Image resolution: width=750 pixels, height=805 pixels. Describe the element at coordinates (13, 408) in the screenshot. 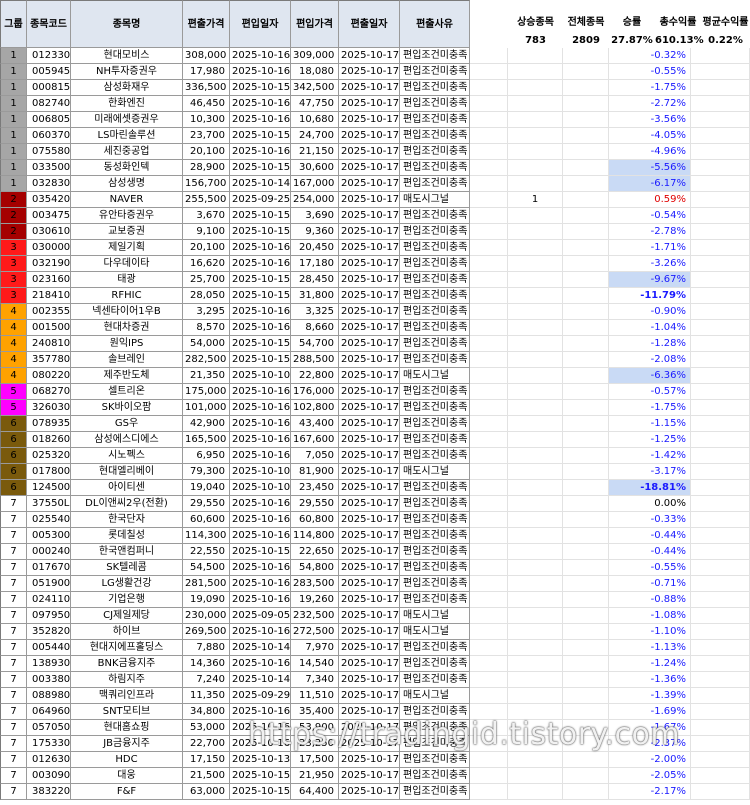

I see `group-cell: 5` at that location.